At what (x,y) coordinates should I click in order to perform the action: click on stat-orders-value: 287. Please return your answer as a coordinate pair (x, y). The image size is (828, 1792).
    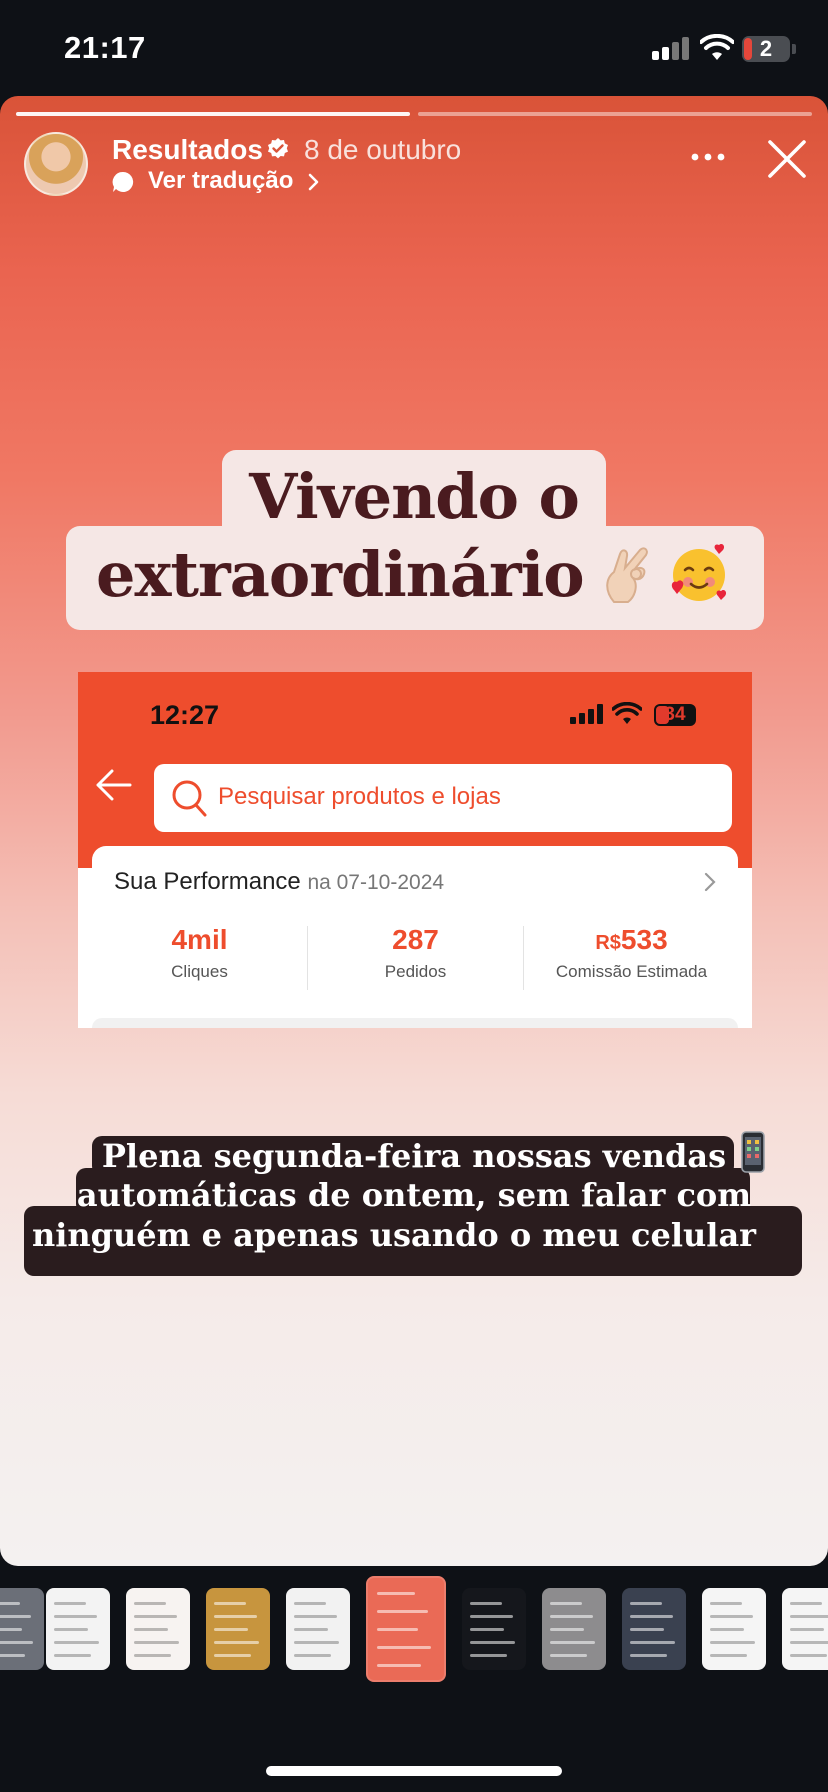
    Looking at the image, I should click on (415, 939).